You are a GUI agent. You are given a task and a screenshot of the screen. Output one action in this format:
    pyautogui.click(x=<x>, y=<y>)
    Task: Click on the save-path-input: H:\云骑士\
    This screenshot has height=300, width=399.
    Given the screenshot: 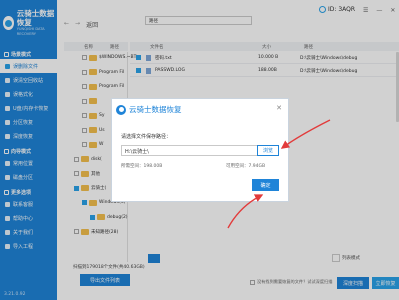 What is the action you would take?
    pyautogui.click(x=189, y=150)
    